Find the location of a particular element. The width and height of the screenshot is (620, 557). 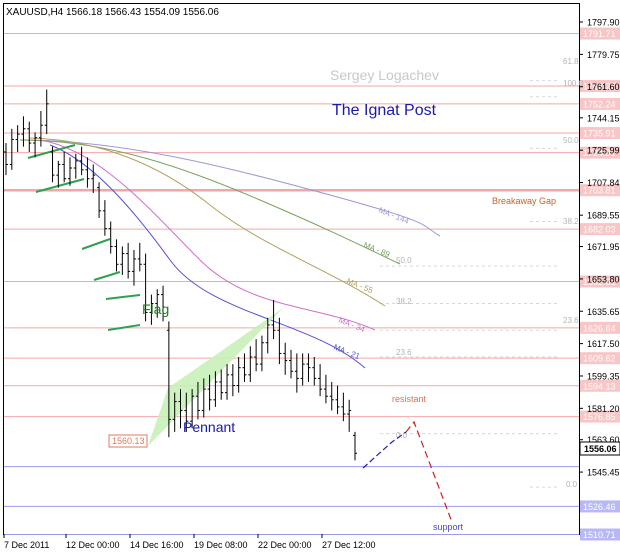

low-marker-label: 1560.13 is located at coordinates (128, 441).